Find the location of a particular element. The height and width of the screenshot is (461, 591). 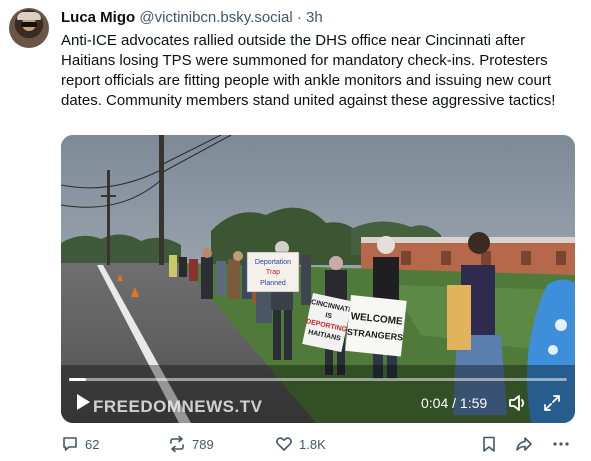

author-handle: @victinibcn.bsky.social is located at coordinates (215, 17).